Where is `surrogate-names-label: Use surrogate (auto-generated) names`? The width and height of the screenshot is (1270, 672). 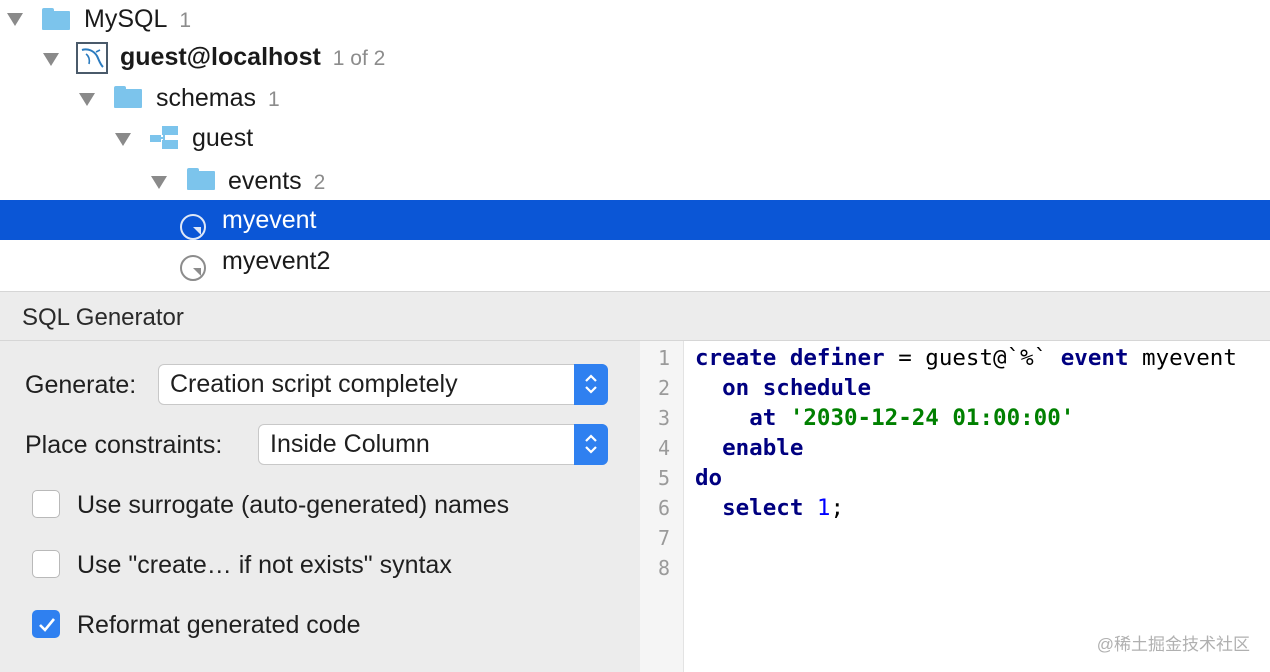 surrogate-names-label: Use surrogate (auto-generated) names is located at coordinates (293, 505).